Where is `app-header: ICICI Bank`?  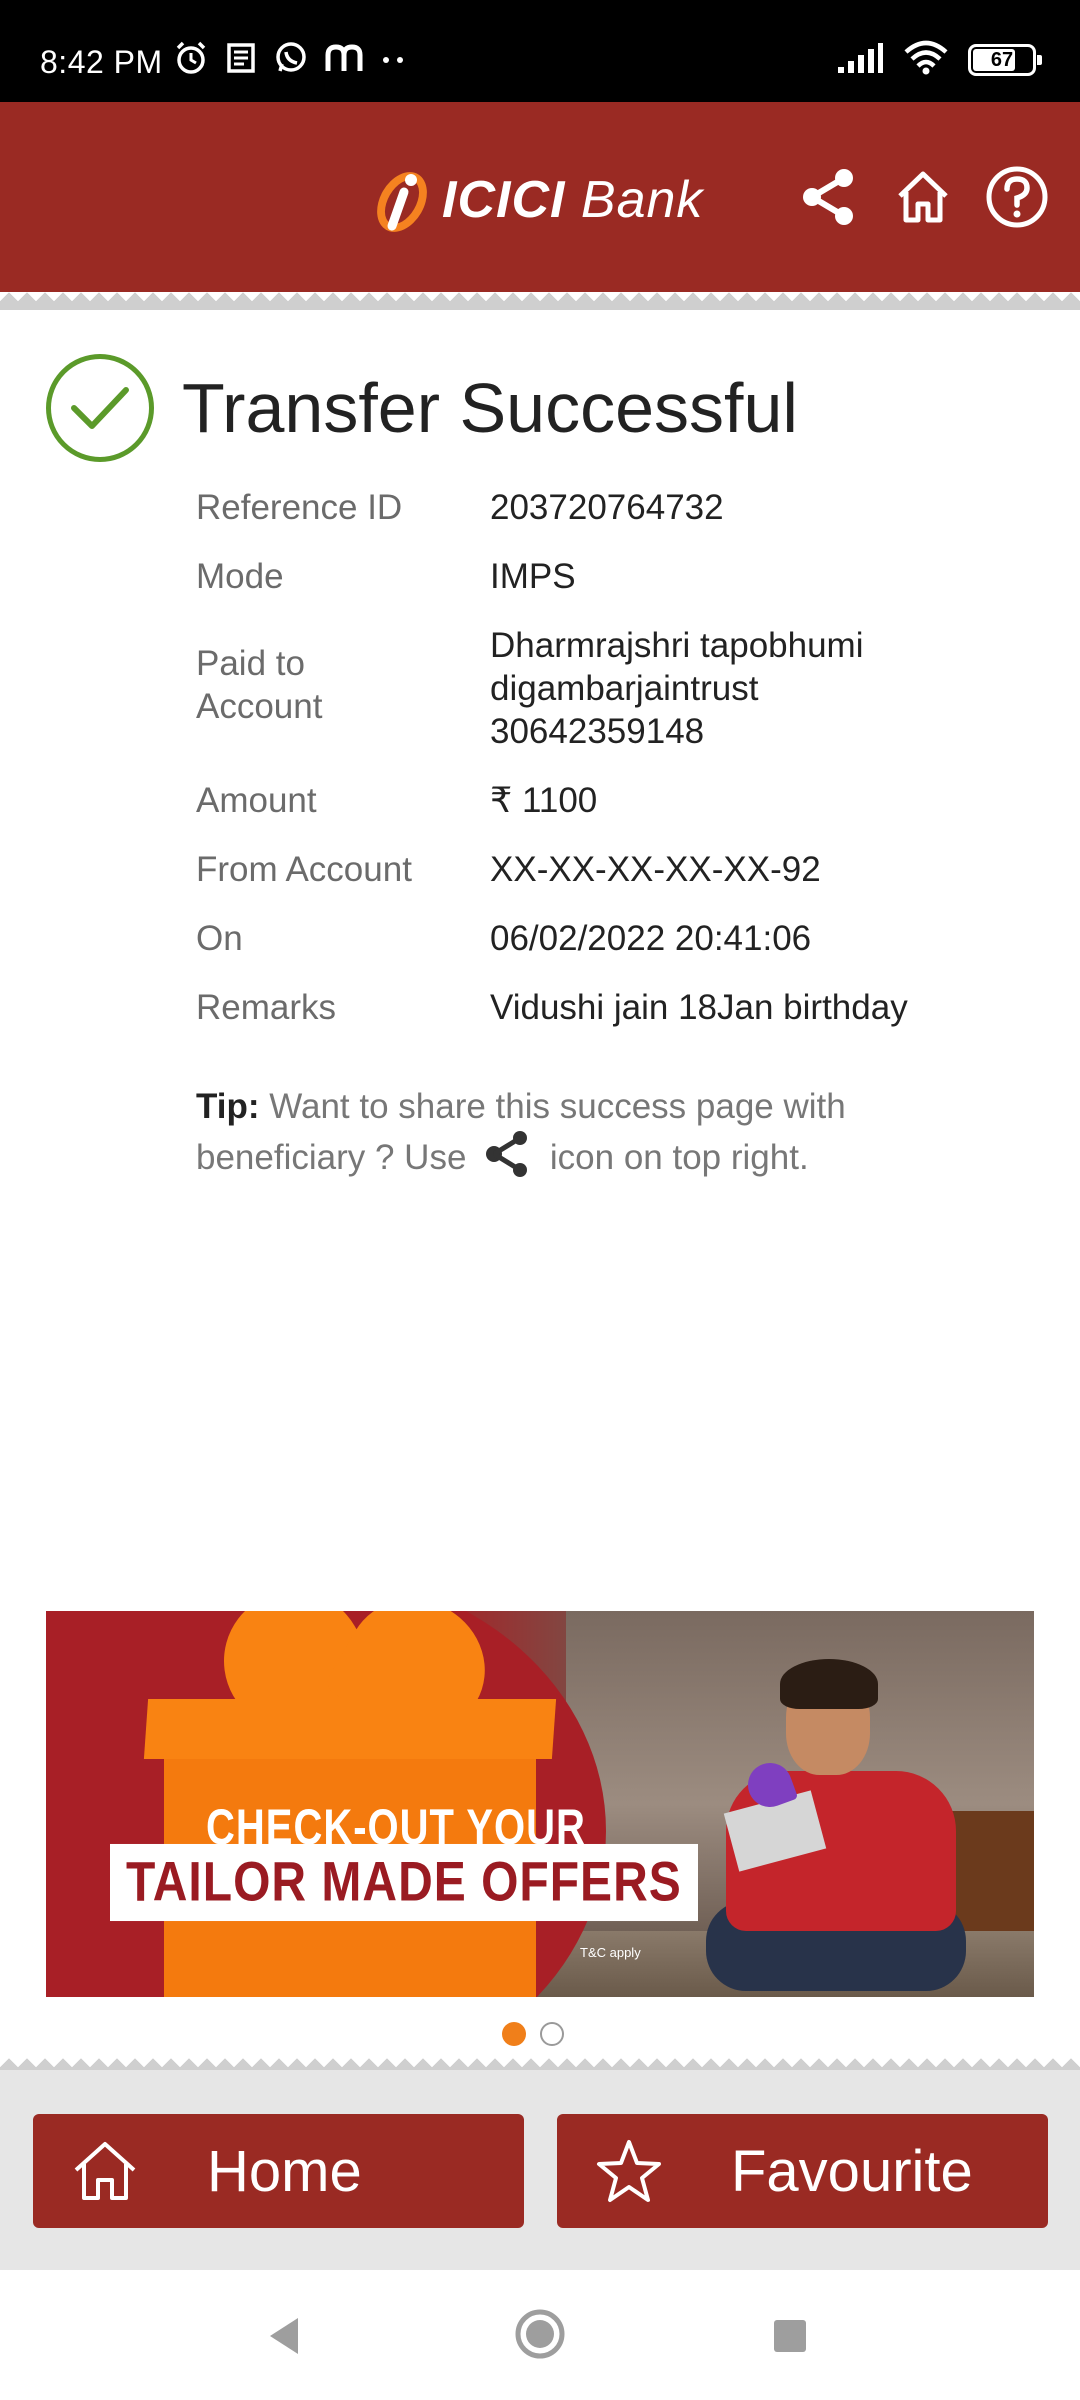
app-header: ICICI Bank is located at coordinates (540, 197).